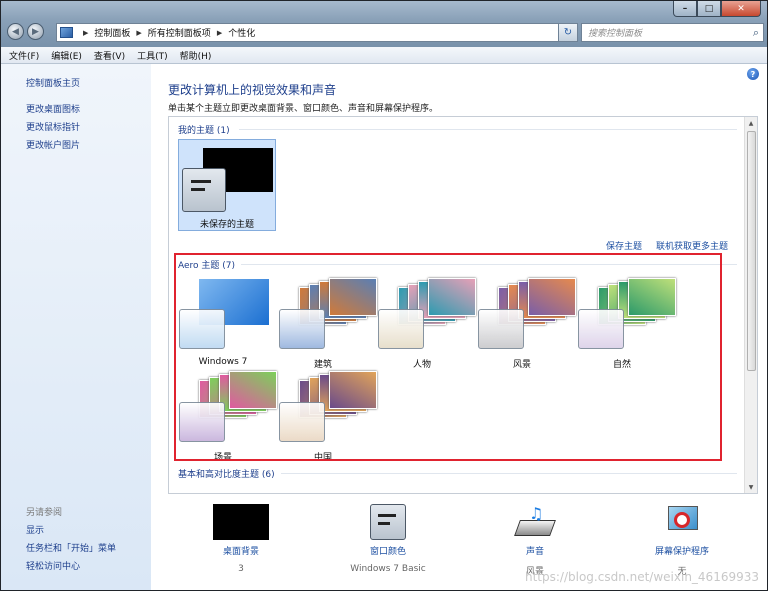 This screenshot has width=768, height=591. Describe the element at coordinates (226, 475) in the screenshot. I see `basic-themes-heading: 基本和高对比度主题 (6)` at that location.